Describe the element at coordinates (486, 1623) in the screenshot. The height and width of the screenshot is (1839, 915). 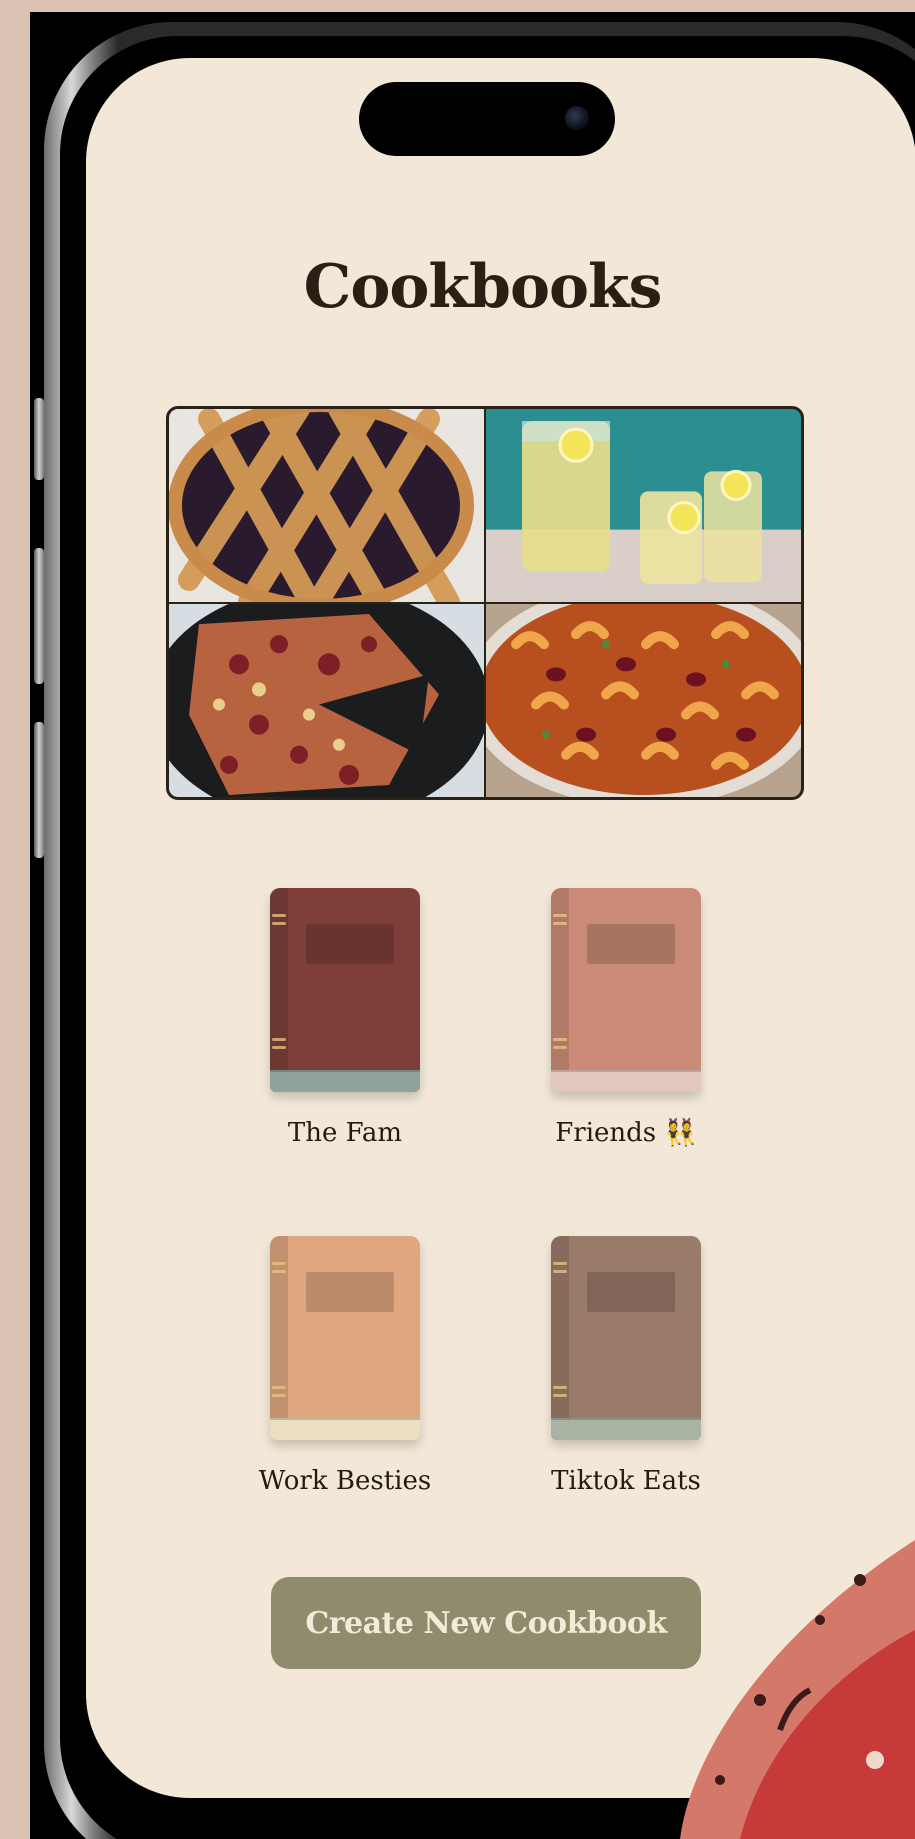
I see `create-new-cookbook-button: Create New Cookbook` at that location.